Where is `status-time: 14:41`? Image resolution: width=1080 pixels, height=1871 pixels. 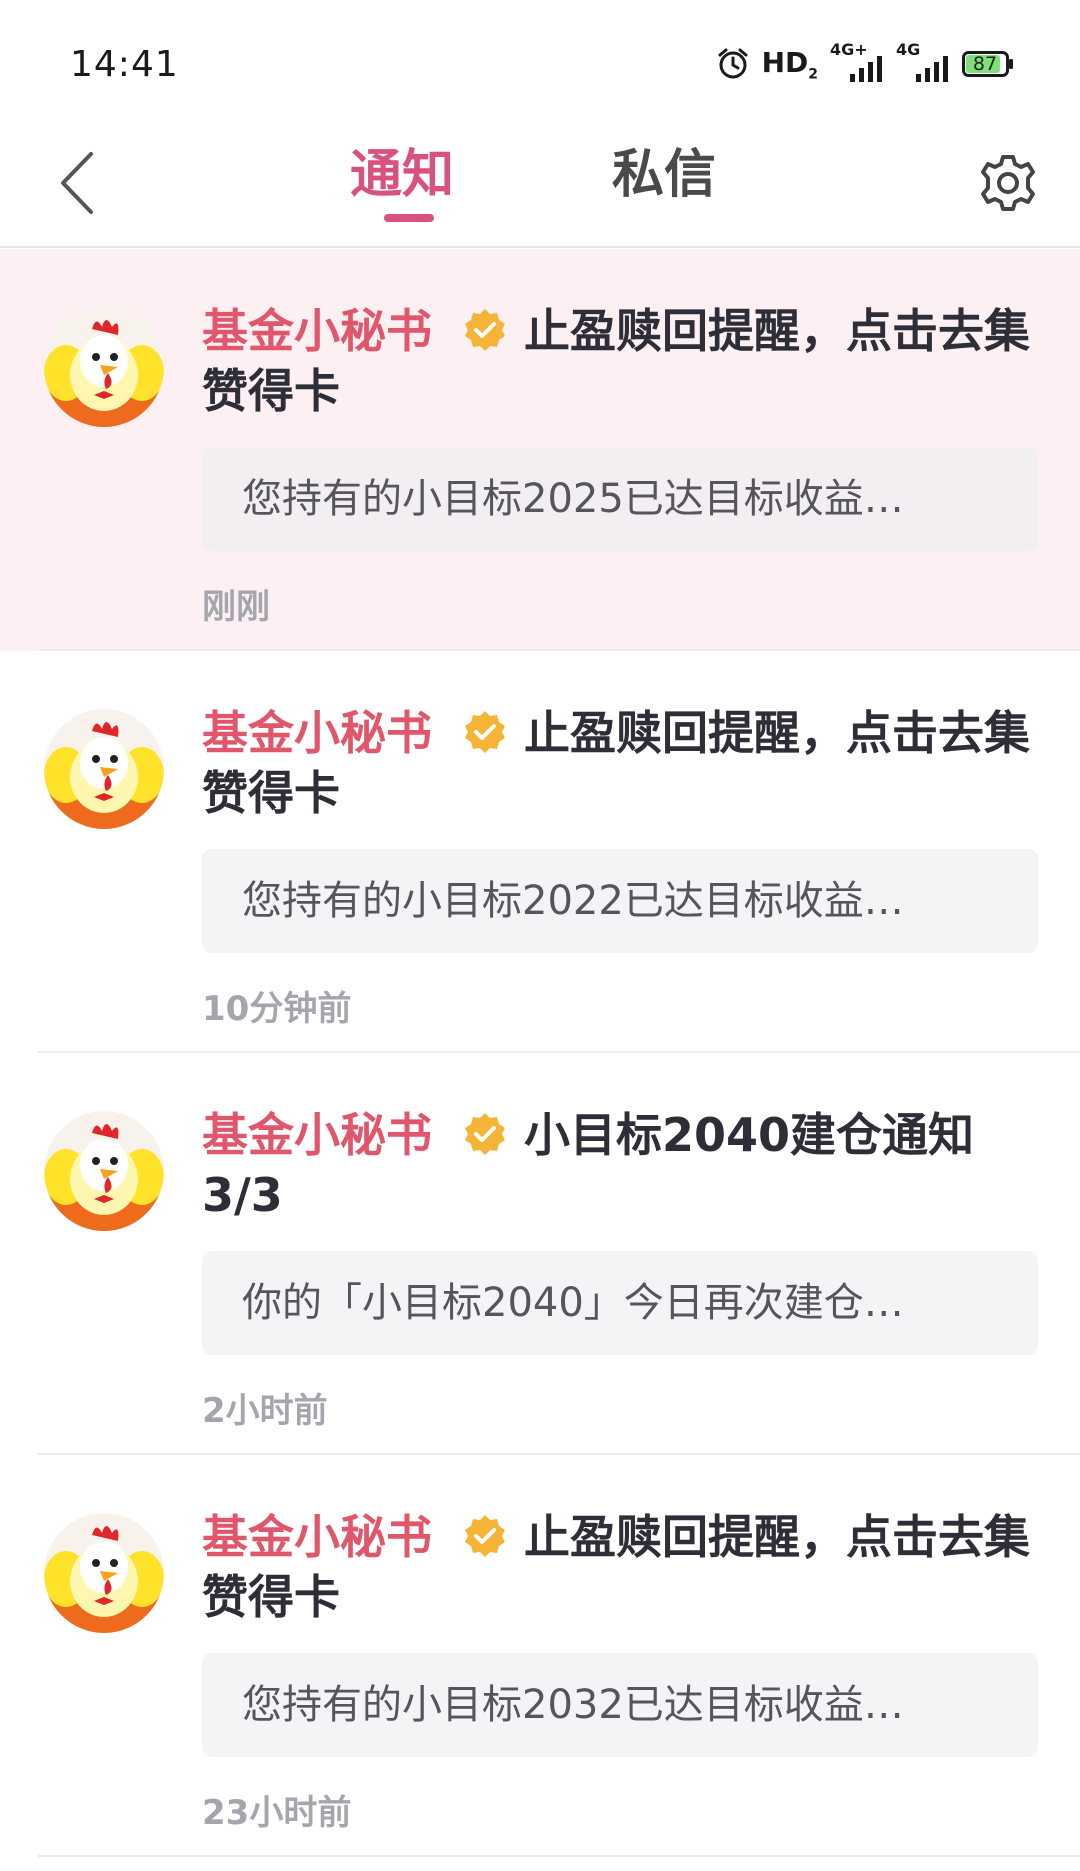
status-time: 14:41 is located at coordinates (124, 64).